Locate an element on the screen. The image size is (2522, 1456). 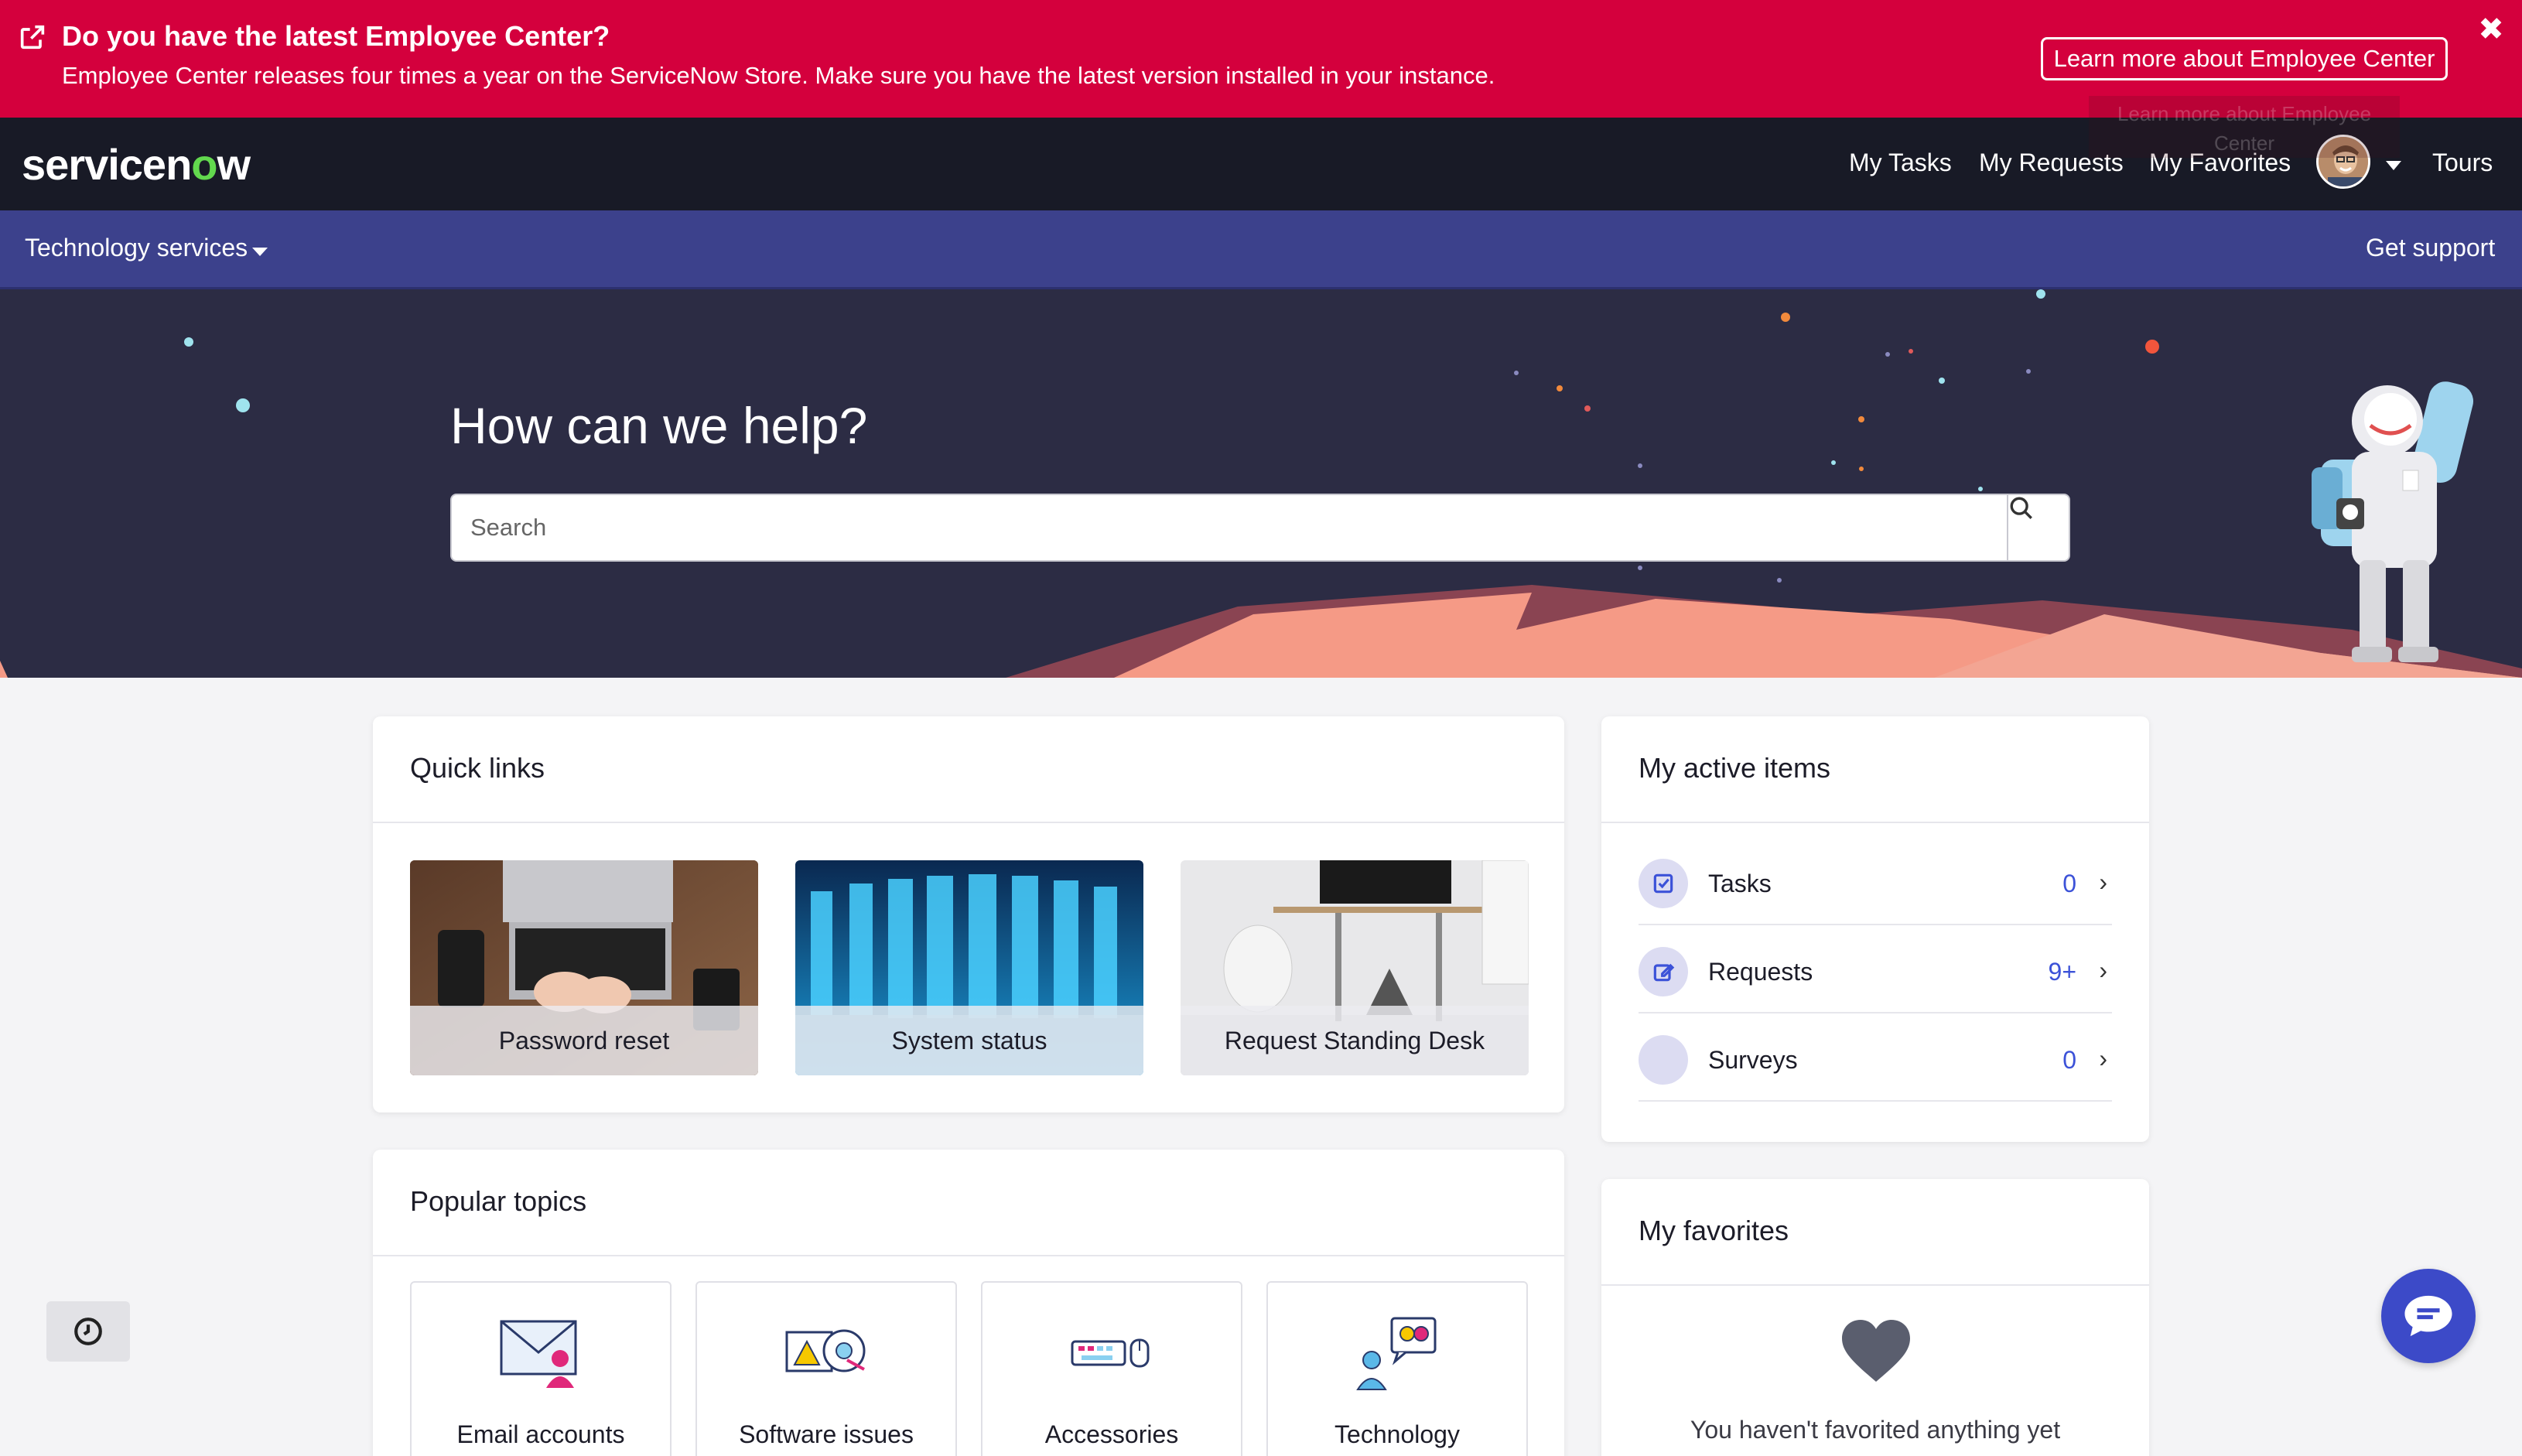
favorites-empty-text: You haven't favorited anything yet is located at coordinates (1875, 1430).